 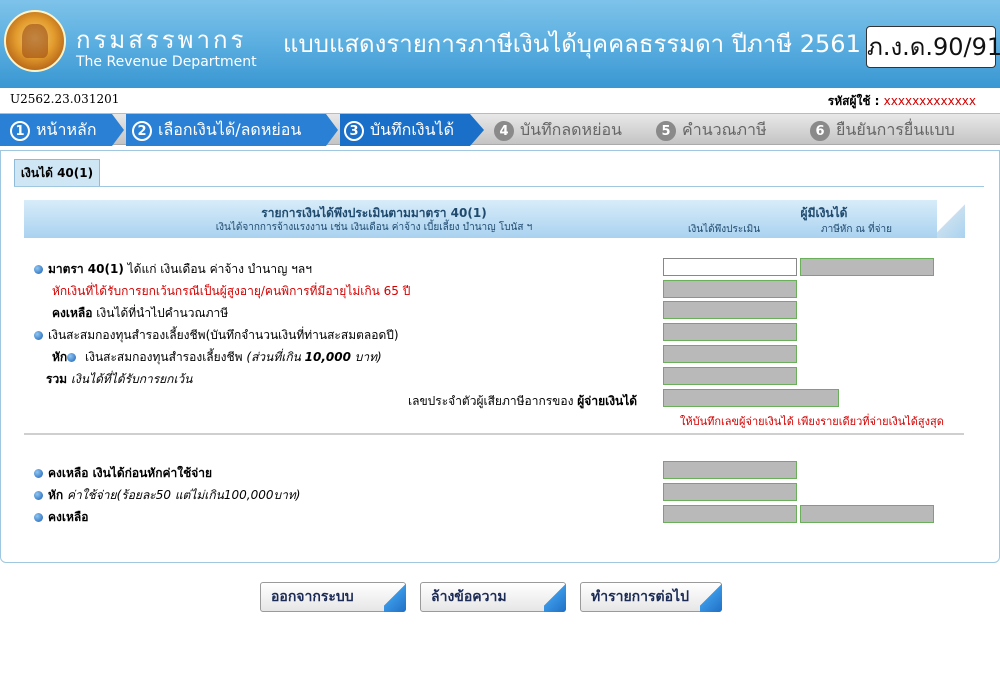 I want to click on row-label-italic: (ส่วนที่เกิน, so click(x=275, y=357).